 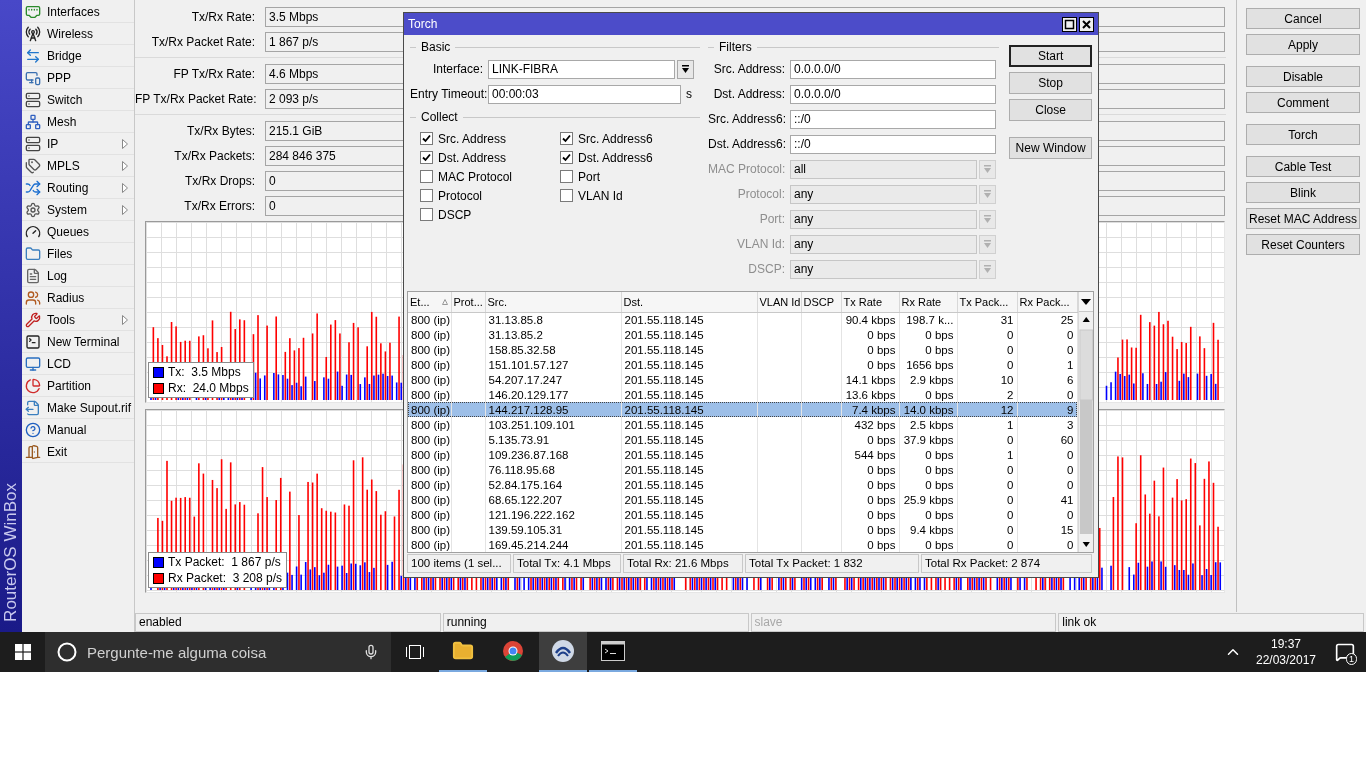 I want to click on legend-text: Rx: 24.0 Mbps, so click(x=208, y=388).